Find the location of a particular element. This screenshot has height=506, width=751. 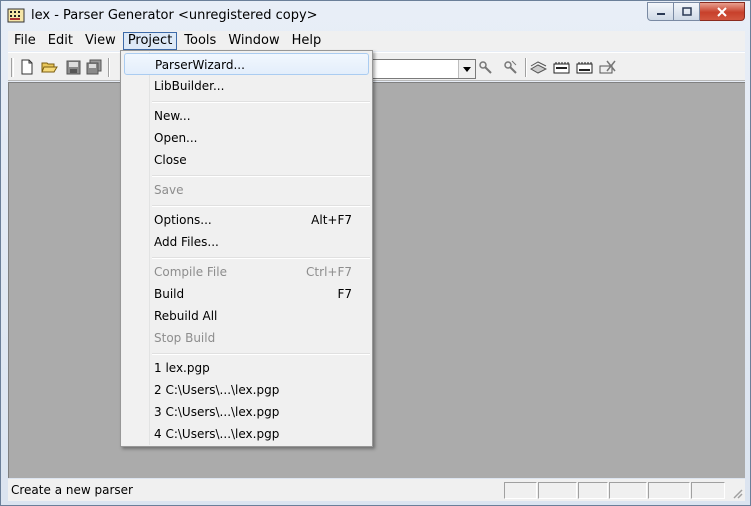

stop-build-icon is located at coordinates (607, 67).